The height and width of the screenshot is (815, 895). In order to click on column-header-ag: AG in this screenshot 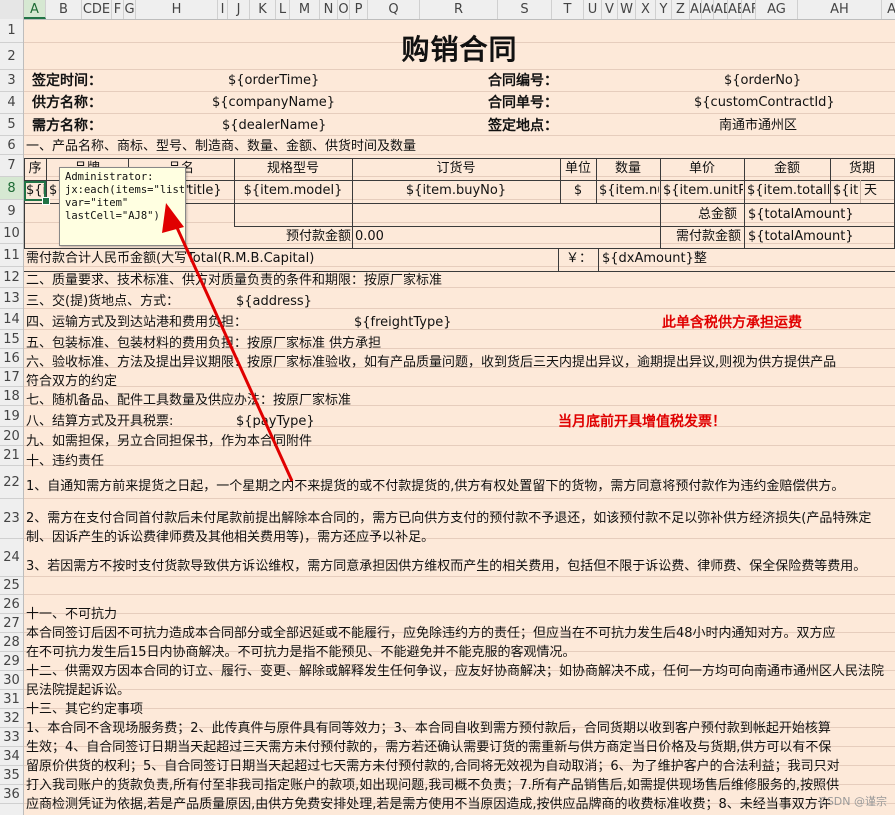, I will do `click(777, 9)`.